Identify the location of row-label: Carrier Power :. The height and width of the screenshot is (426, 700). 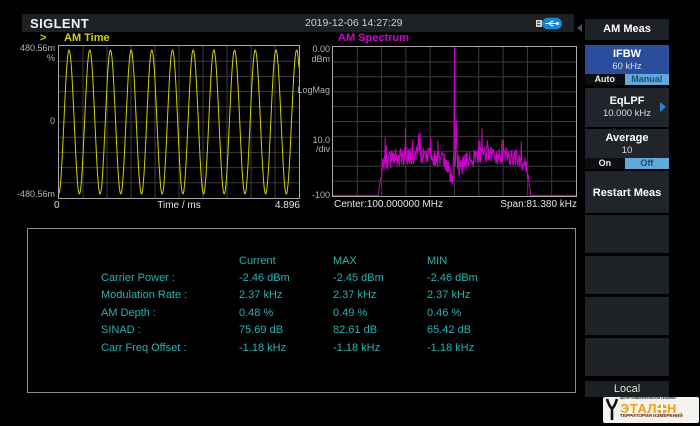
(138, 278).